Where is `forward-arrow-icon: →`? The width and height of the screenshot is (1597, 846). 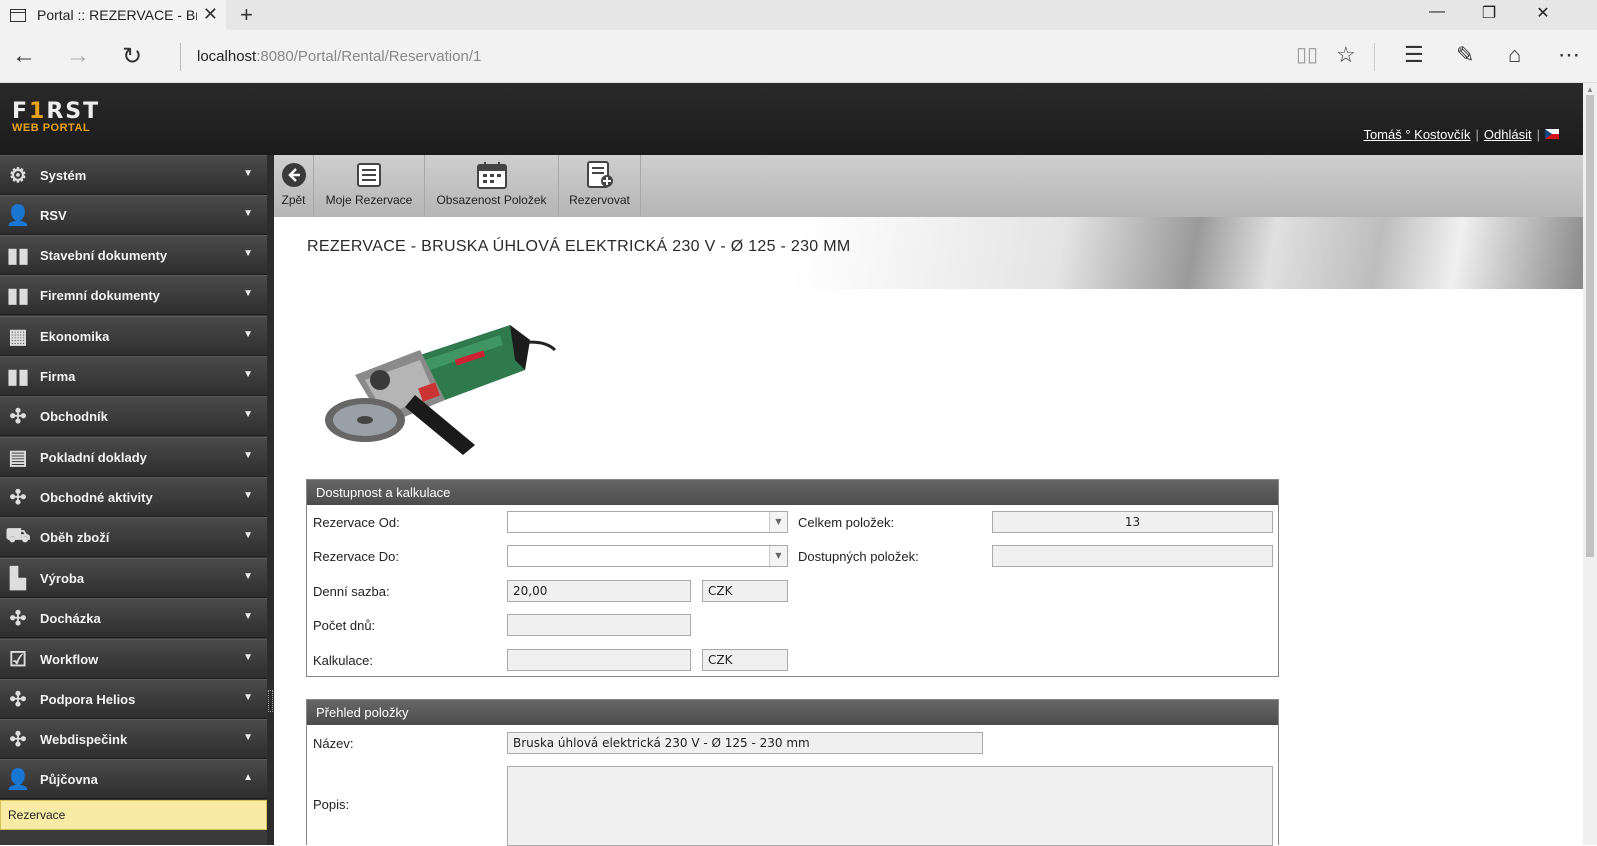 forward-arrow-icon: → is located at coordinates (78, 56).